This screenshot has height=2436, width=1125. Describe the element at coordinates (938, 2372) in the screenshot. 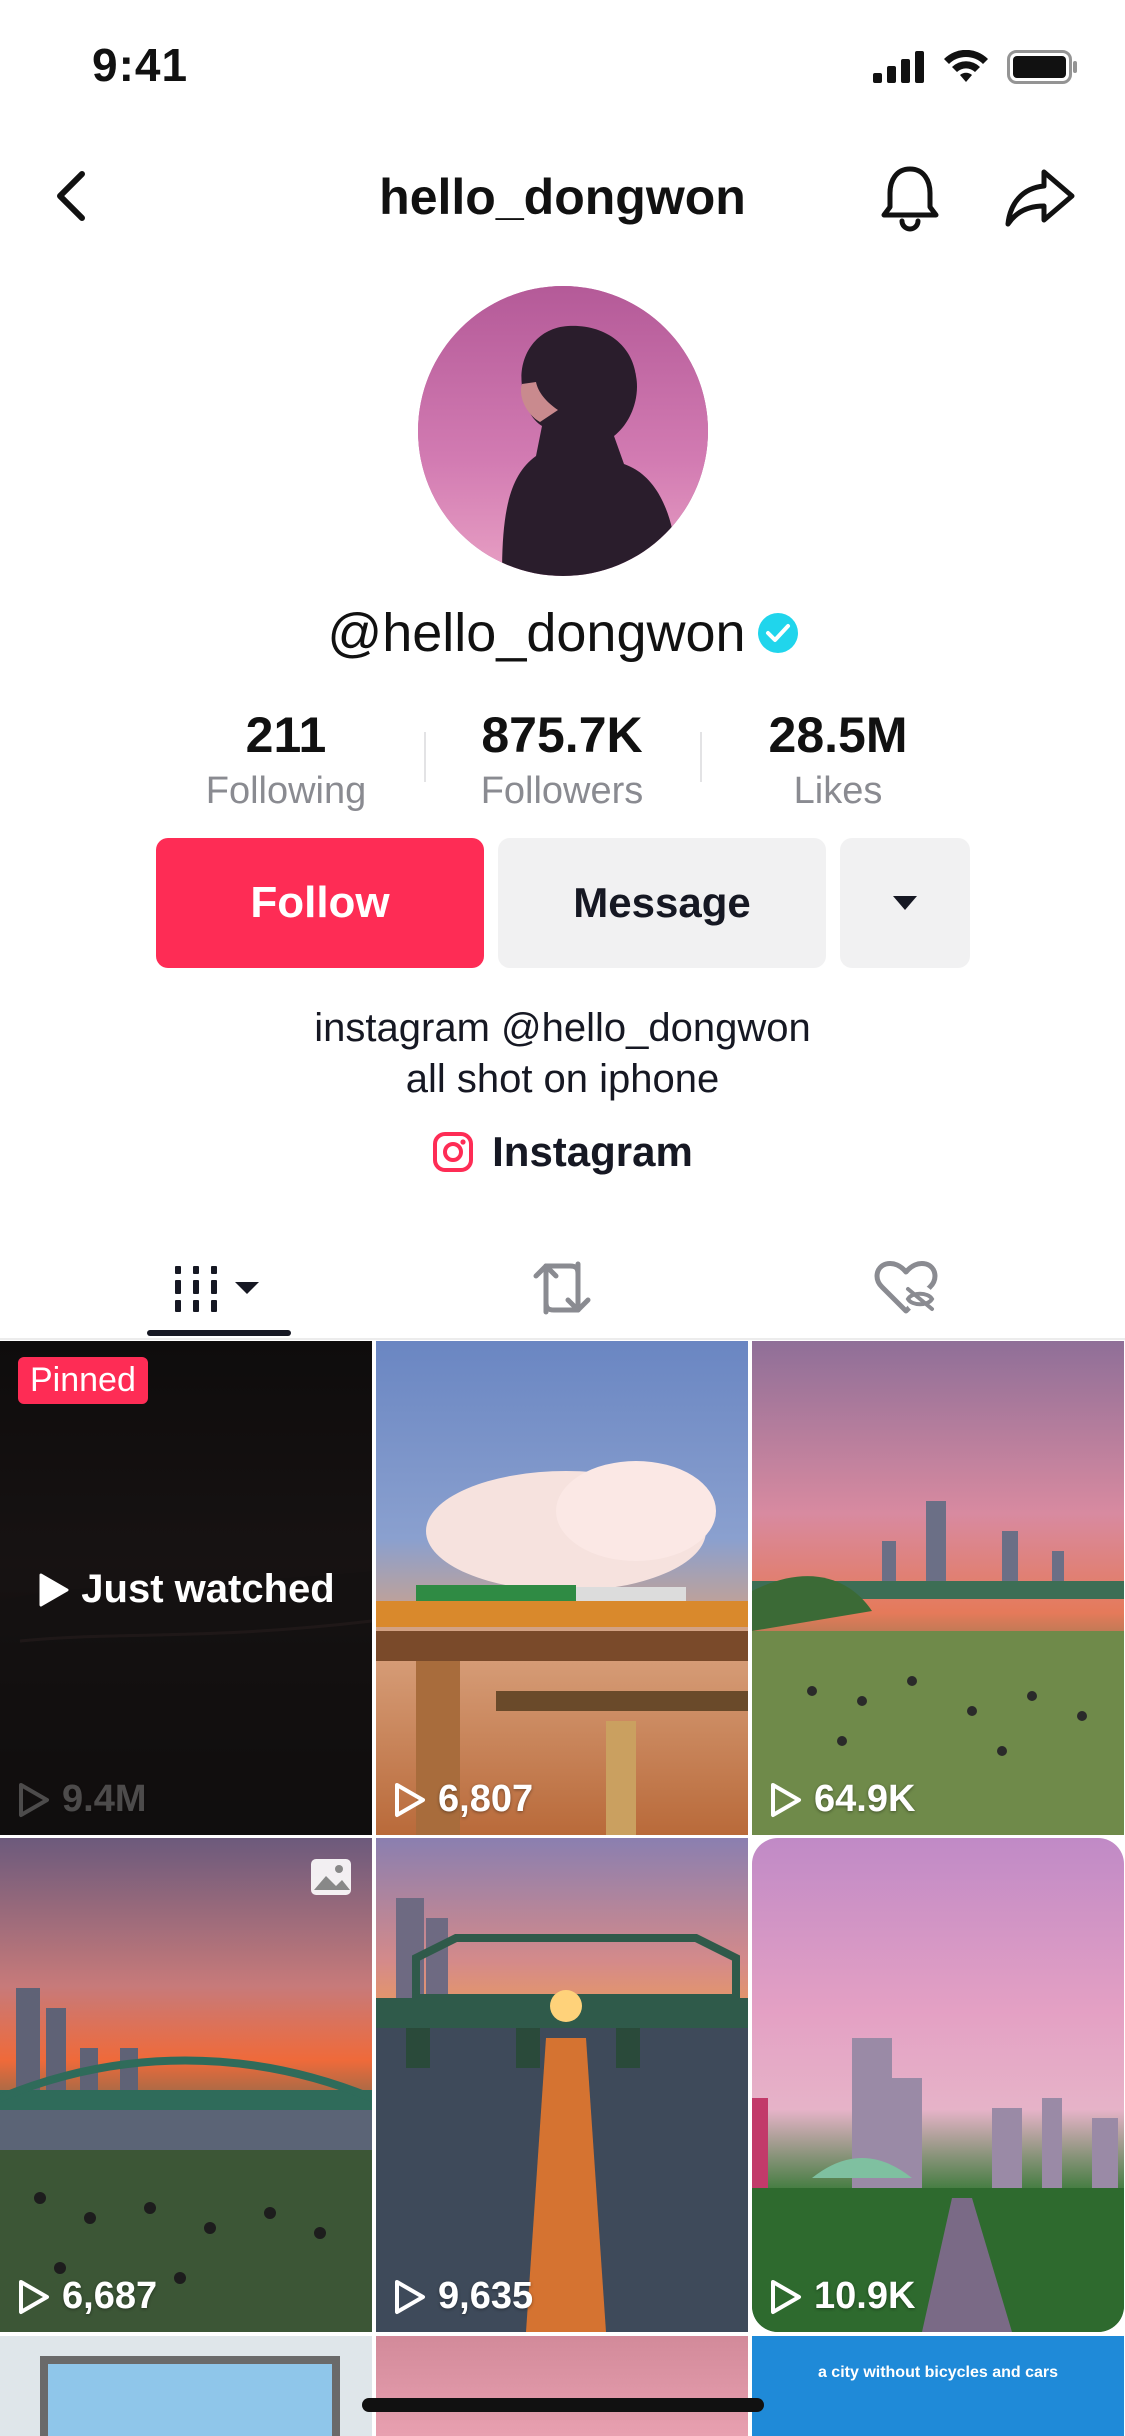

I see `tile-caption: a city without bicycles and cars` at that location.